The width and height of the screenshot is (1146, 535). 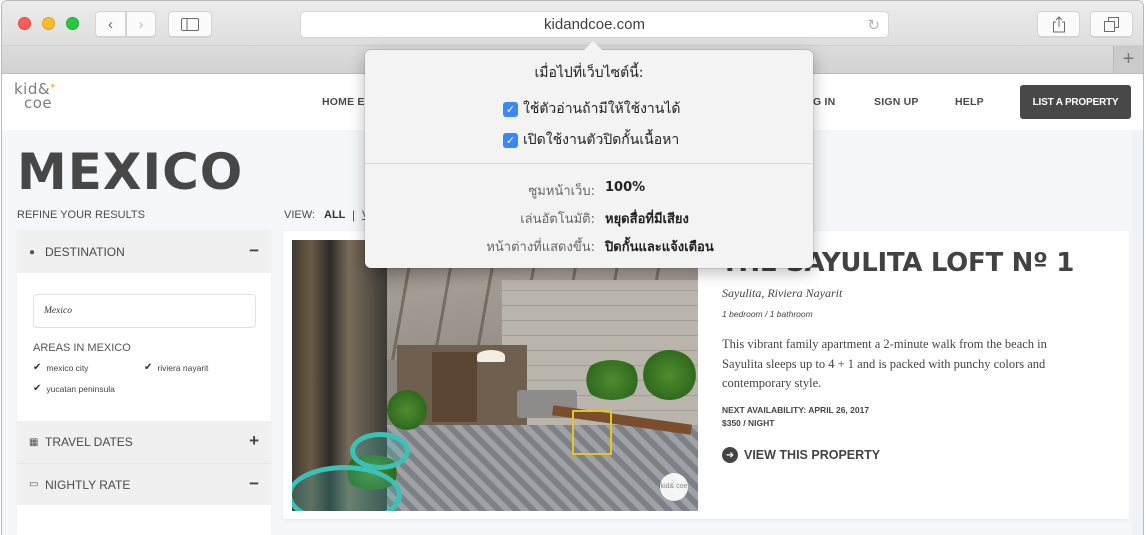 I want to click on area-checkbox-yucatan-peninsula: ✔ yucatan peninsula, so click(x=74, y=388).